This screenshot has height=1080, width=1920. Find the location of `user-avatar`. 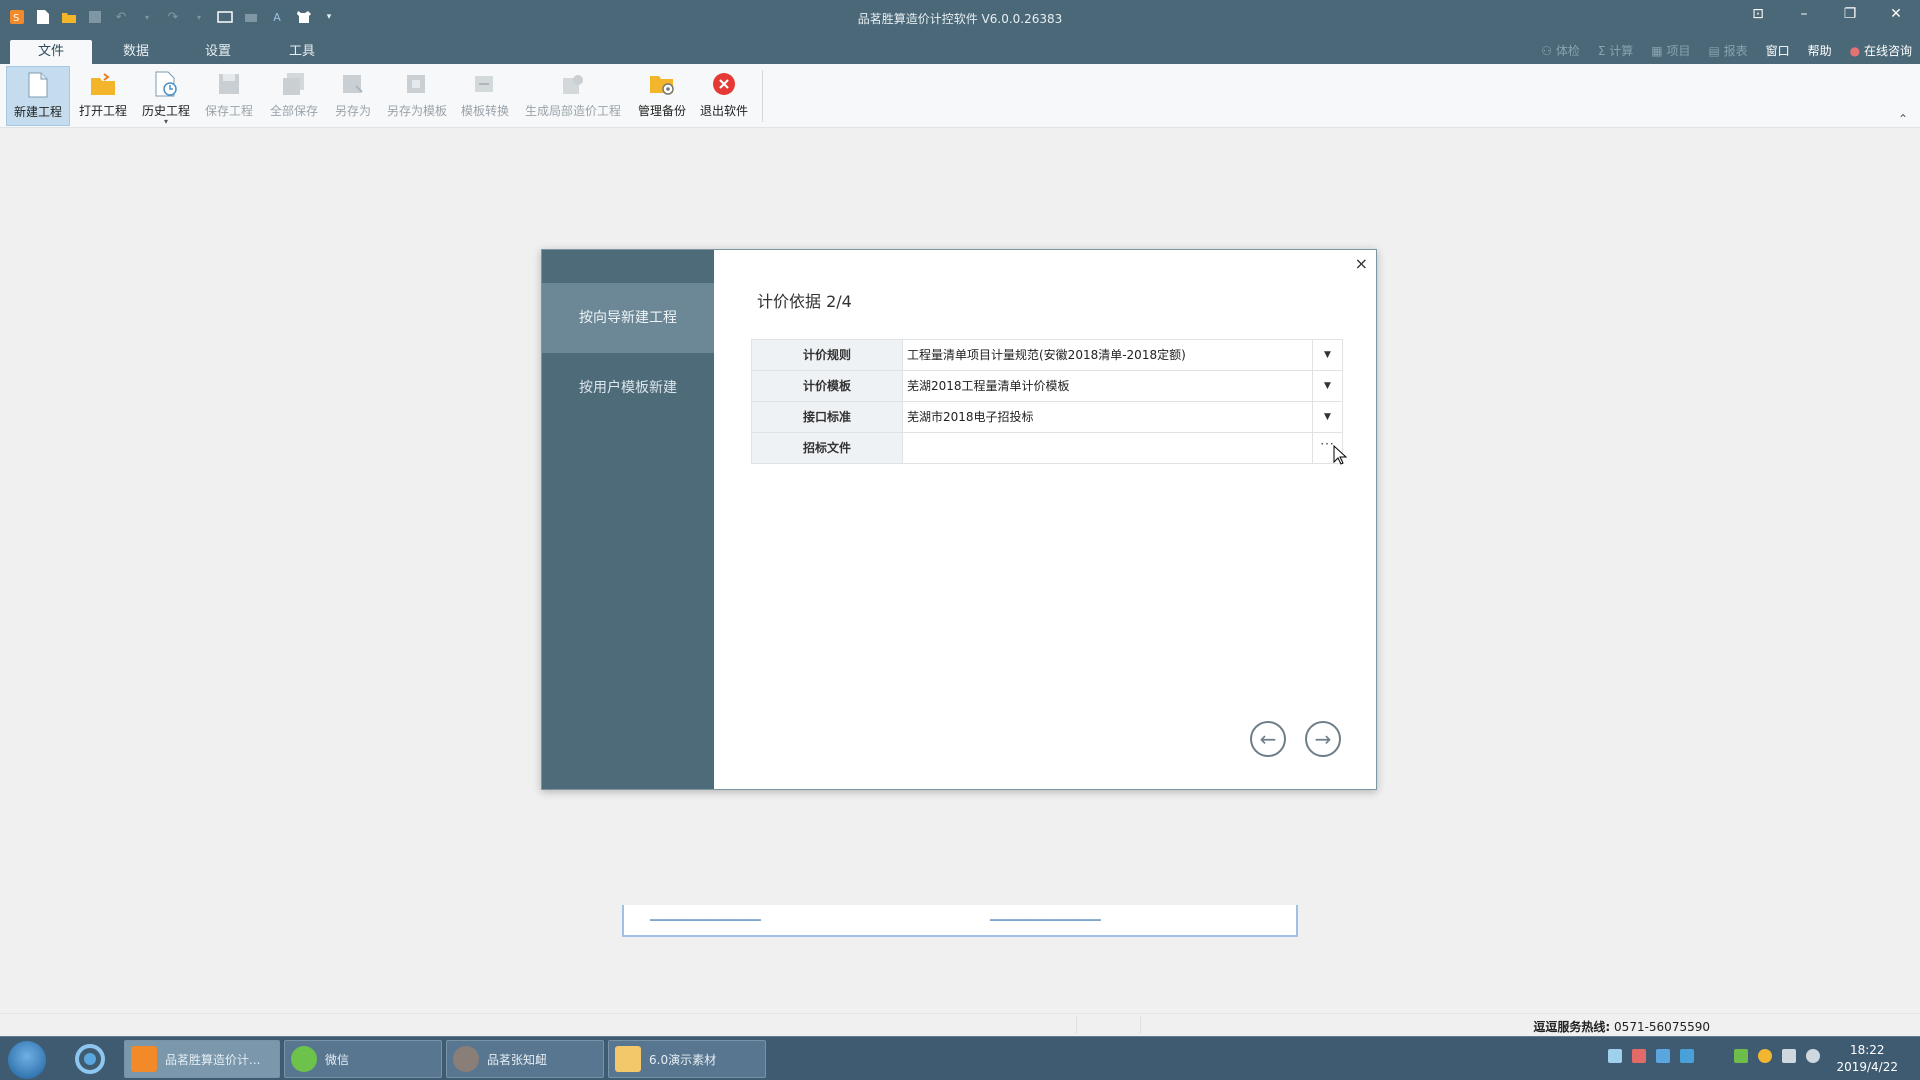

user-avatar is located at coordinates (466, 1059).